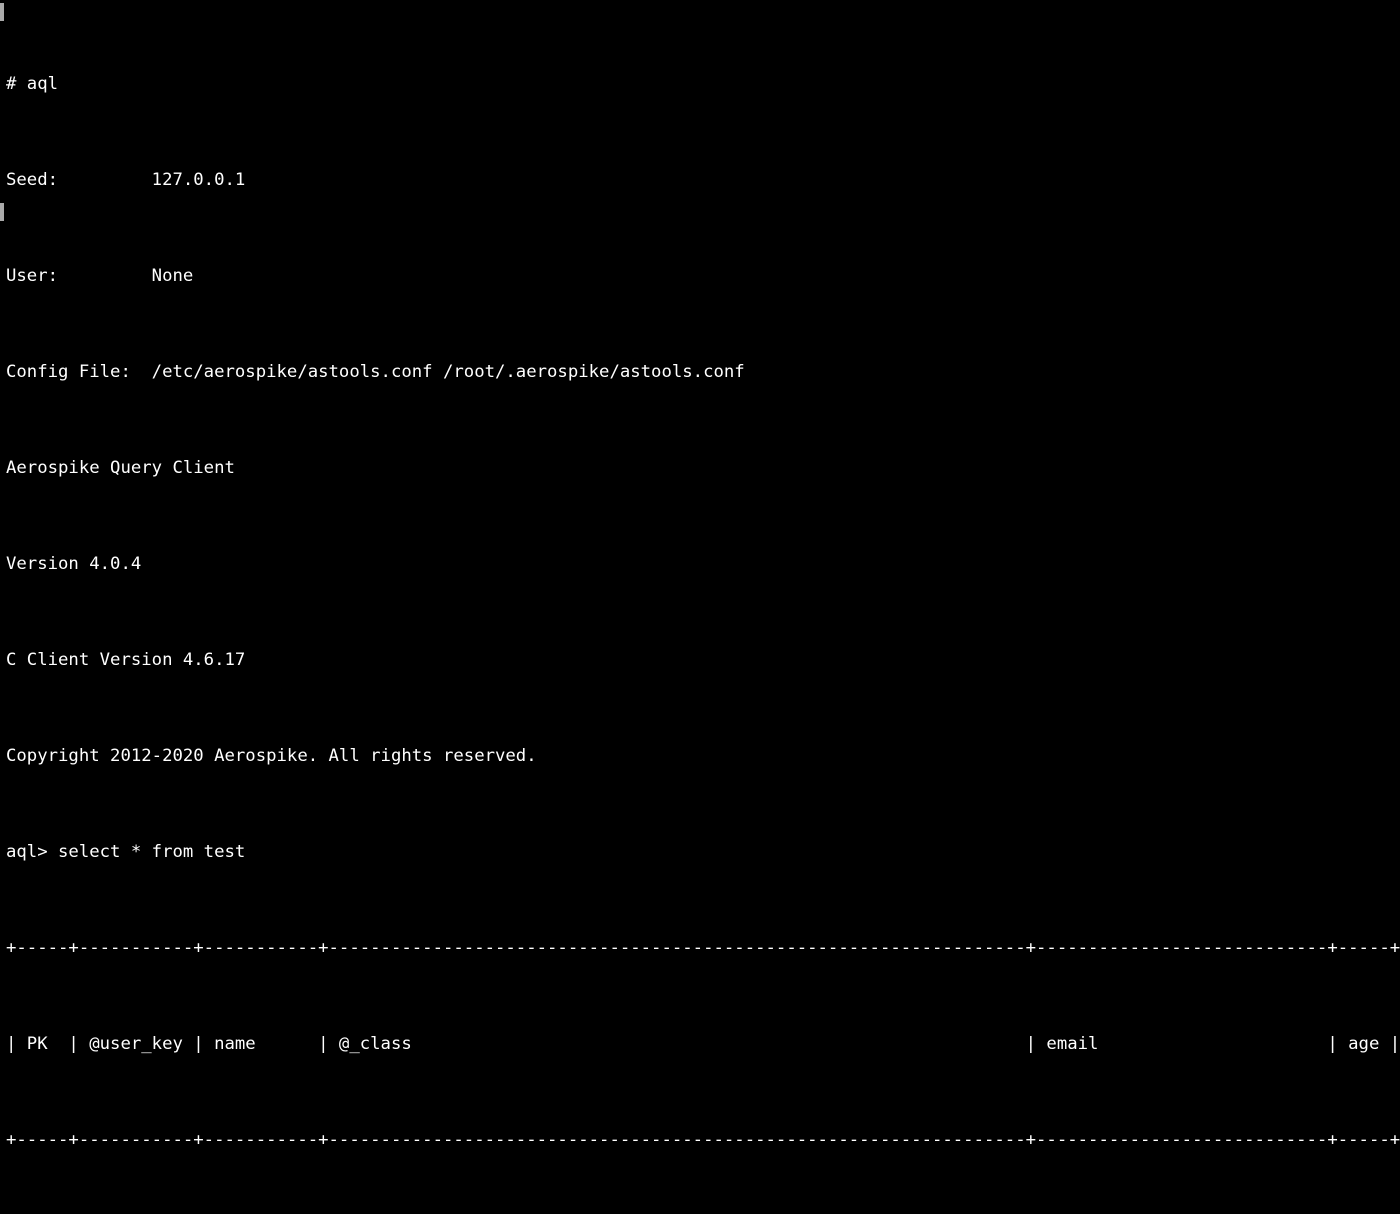 The height and width of the screenshot is (1214, 1400). What do you see at coordinates (126, 180) in the screenshot?
I see `banner-seed-line: Seed: 127.0.0.1` at bounding box center [126, 180].